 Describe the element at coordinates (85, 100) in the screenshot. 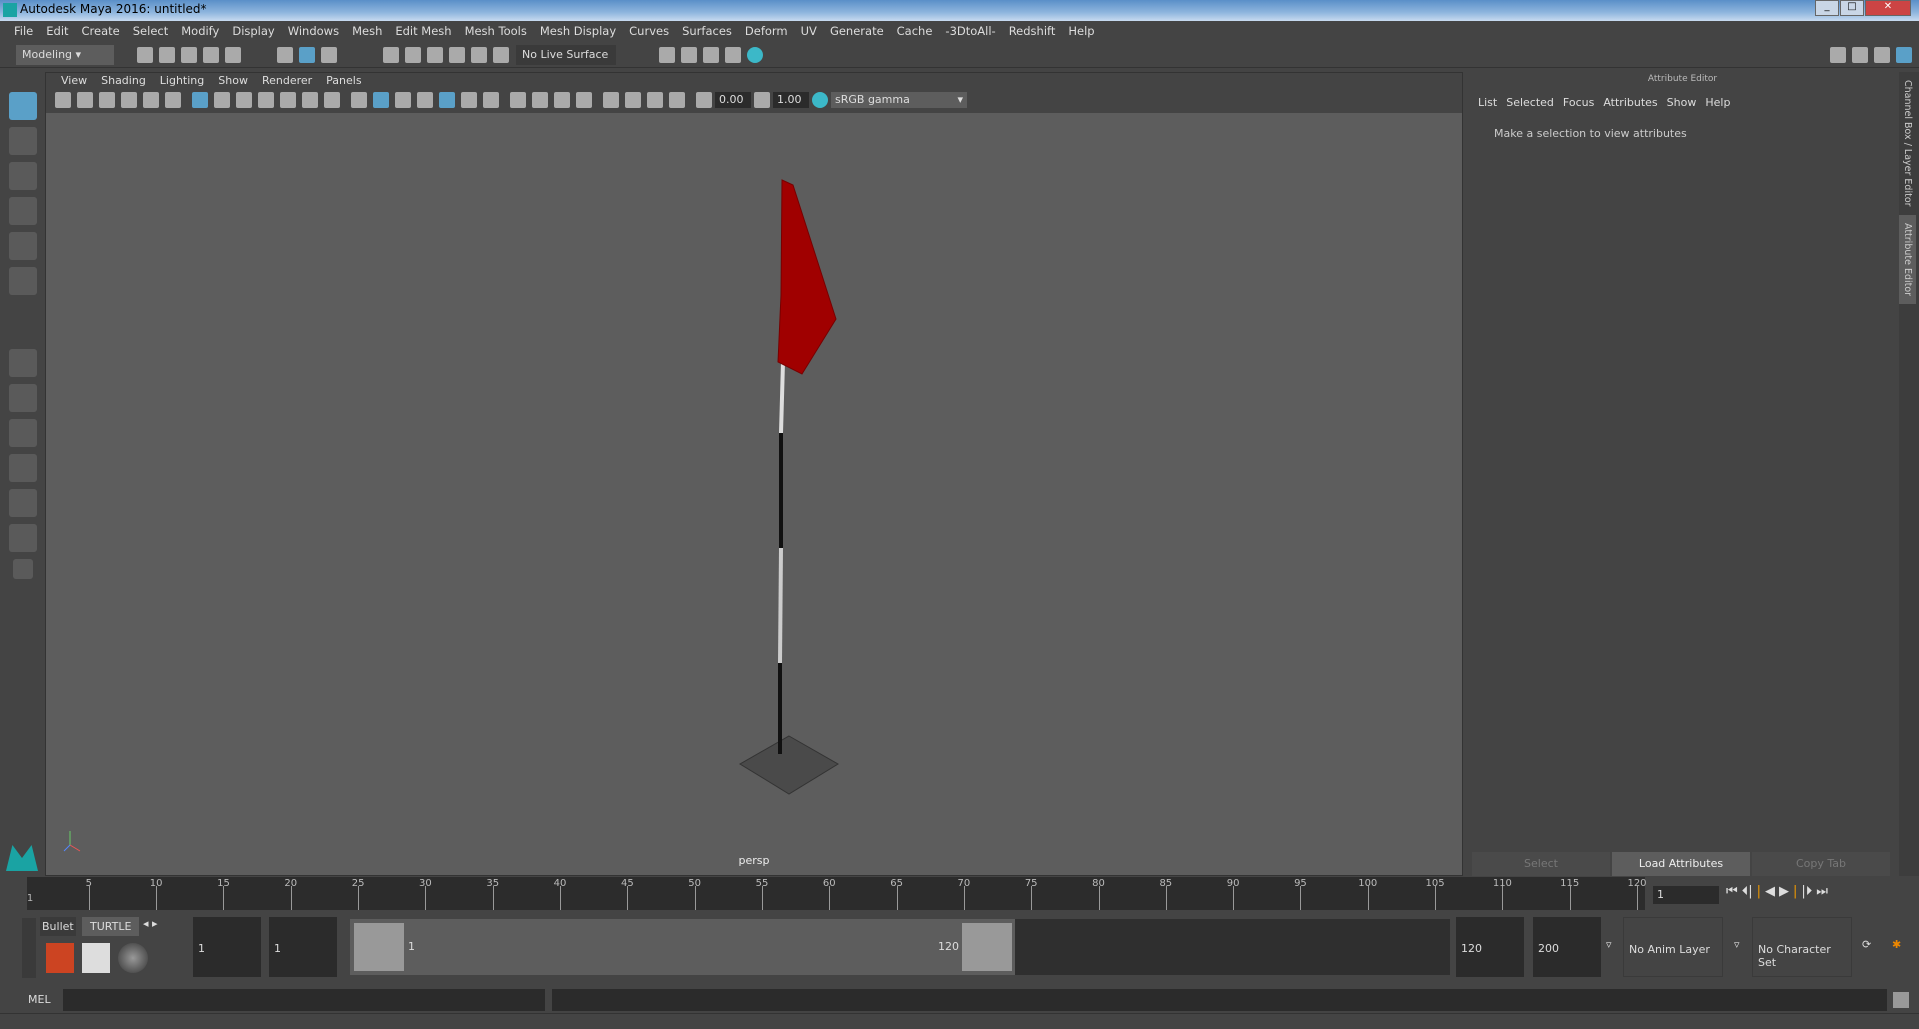

I see `camera-attributes-icon` at that location.